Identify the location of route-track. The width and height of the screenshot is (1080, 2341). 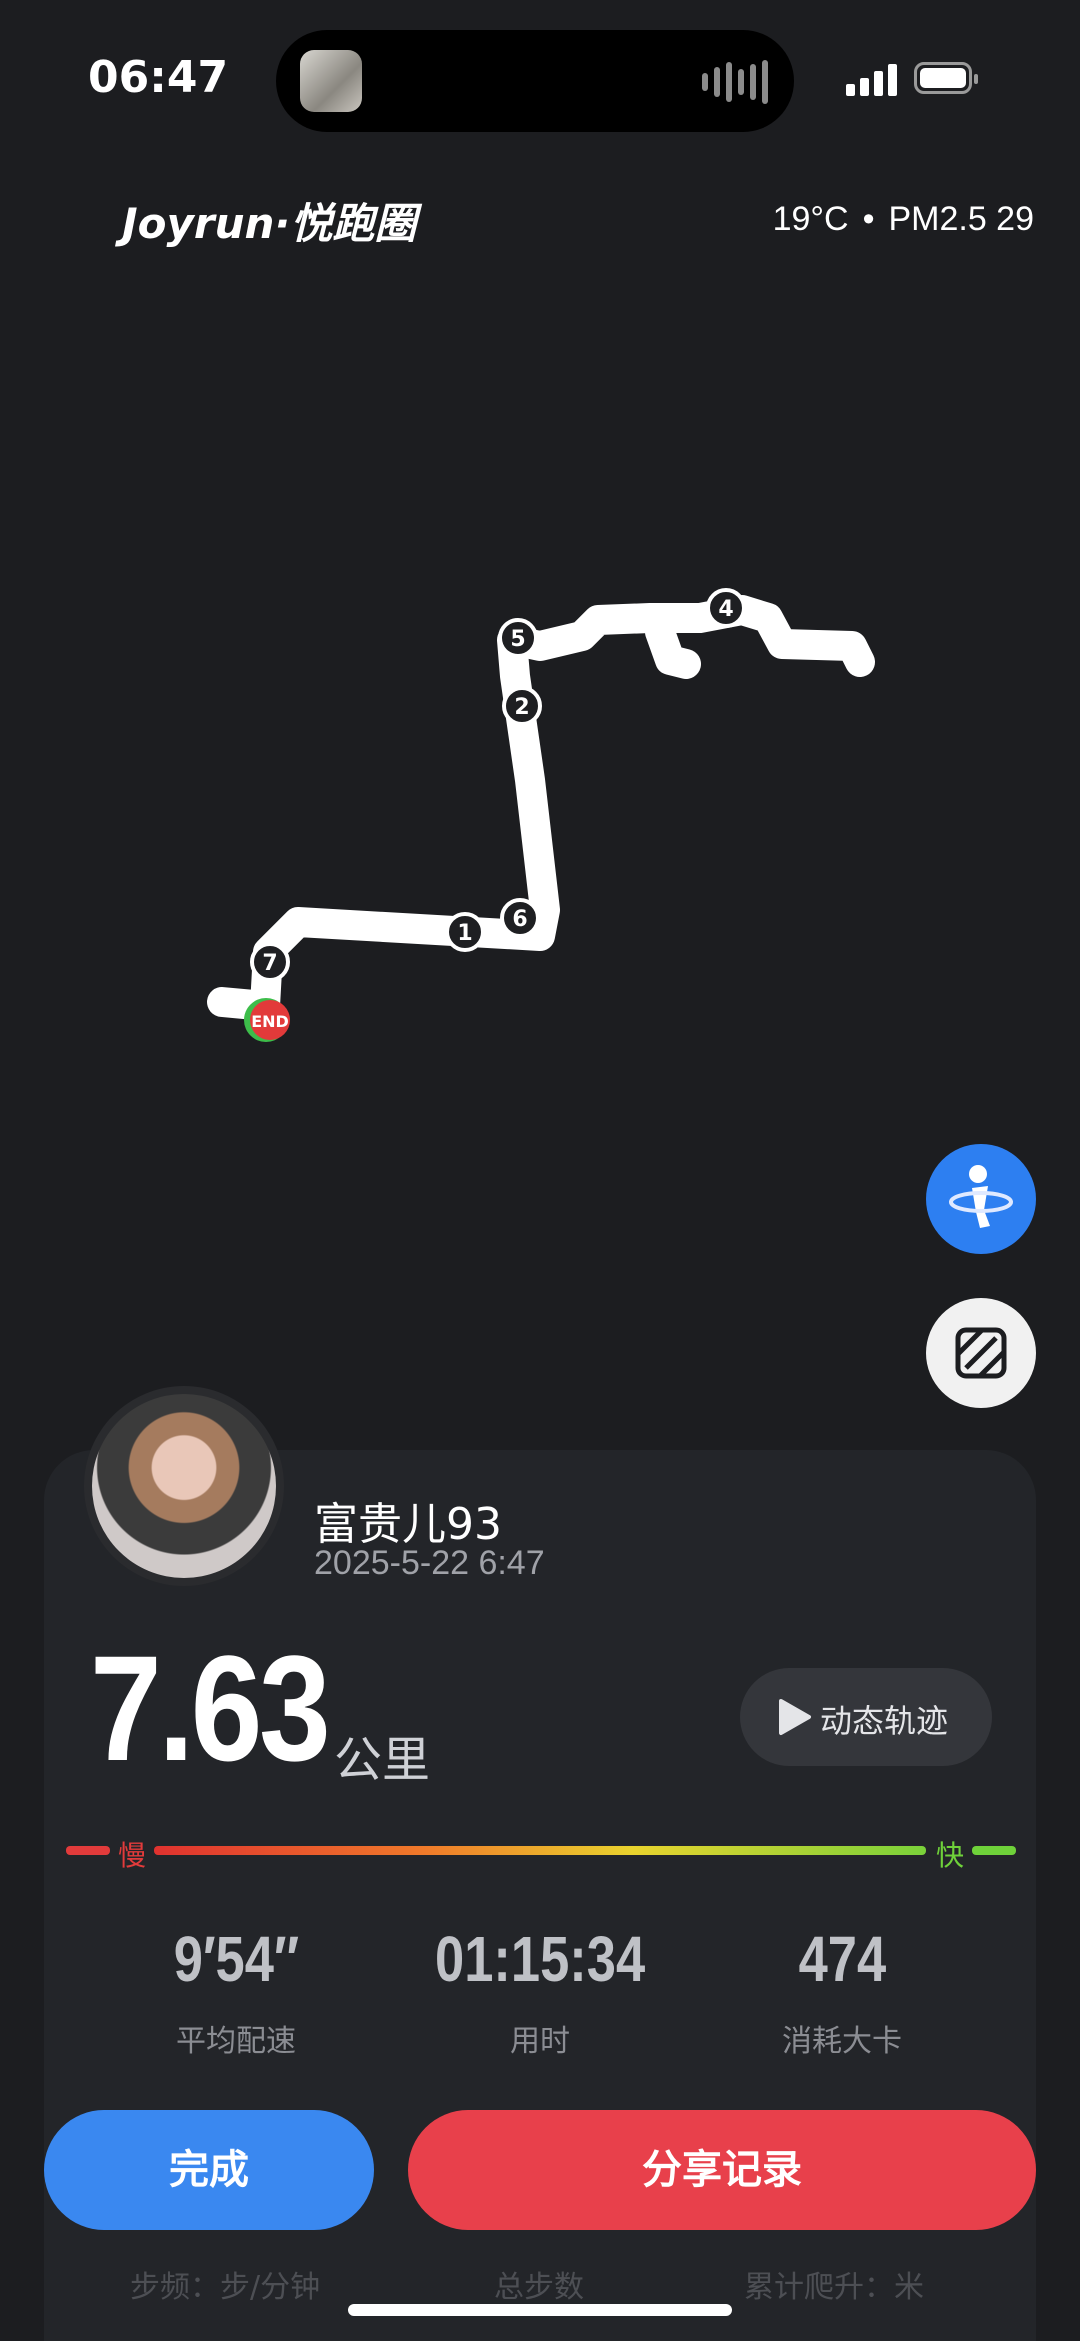
(541, 808).